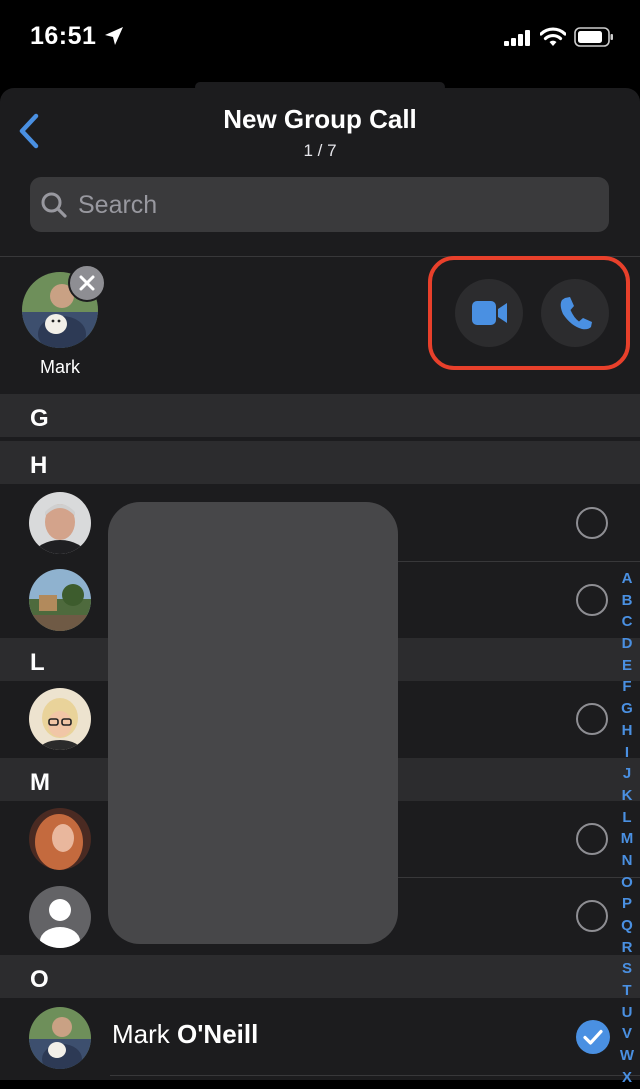  What do you see at coordinates (328, 205) in the screenshot?
I see `search-input` at bounding box center [328, 205].